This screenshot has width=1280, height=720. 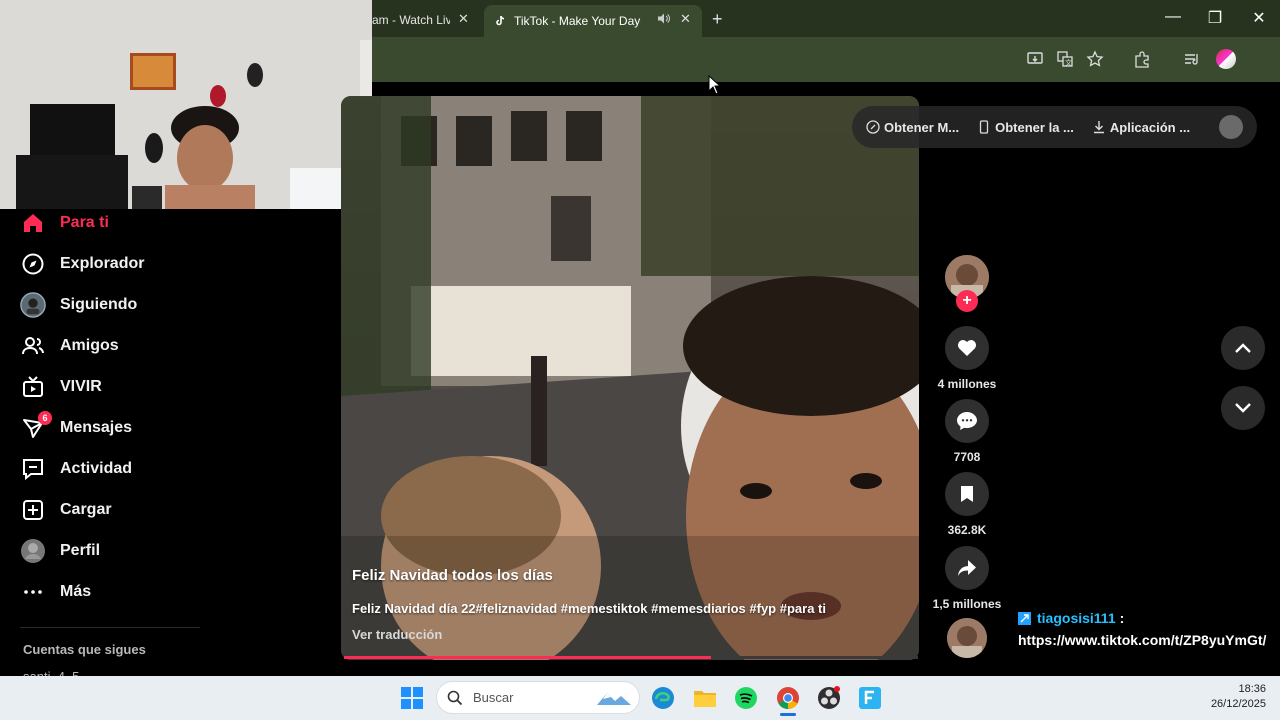 I want to click on sidebar-item-actividad: Actividad, so click(x=76, y=469).